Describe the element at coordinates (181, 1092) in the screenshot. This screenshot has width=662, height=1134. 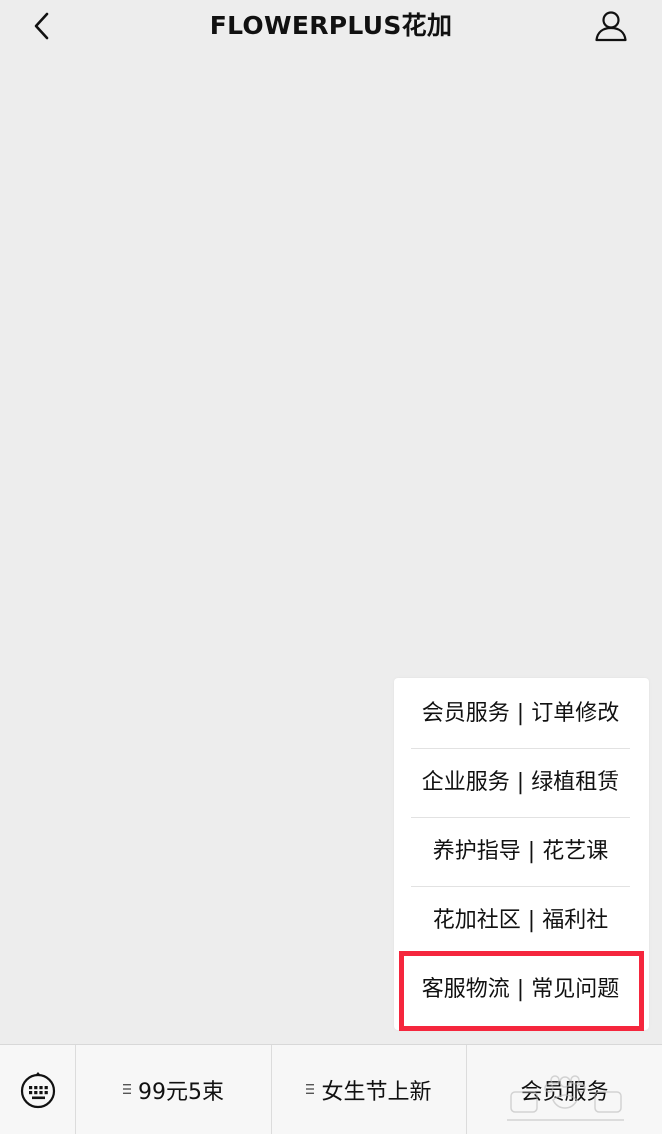
I see `menu-button-label: 99元5束` at that location.